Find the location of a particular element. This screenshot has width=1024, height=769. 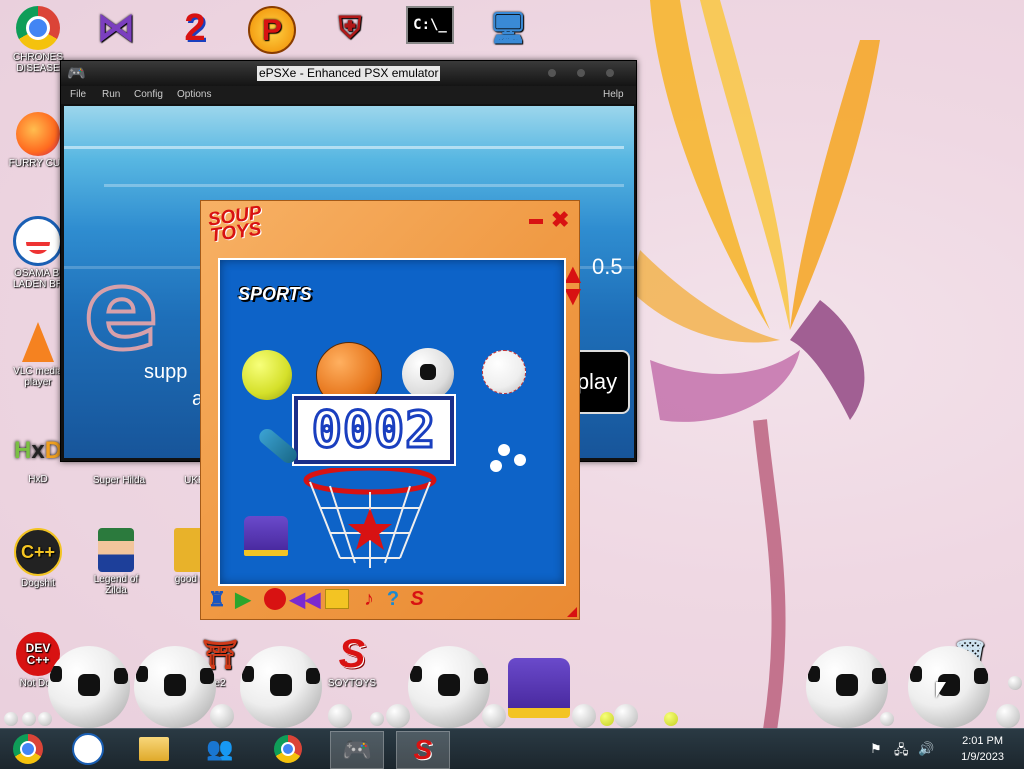

desktop-icon-visual-studio: ⋈ is located at coordinates (116, 29).